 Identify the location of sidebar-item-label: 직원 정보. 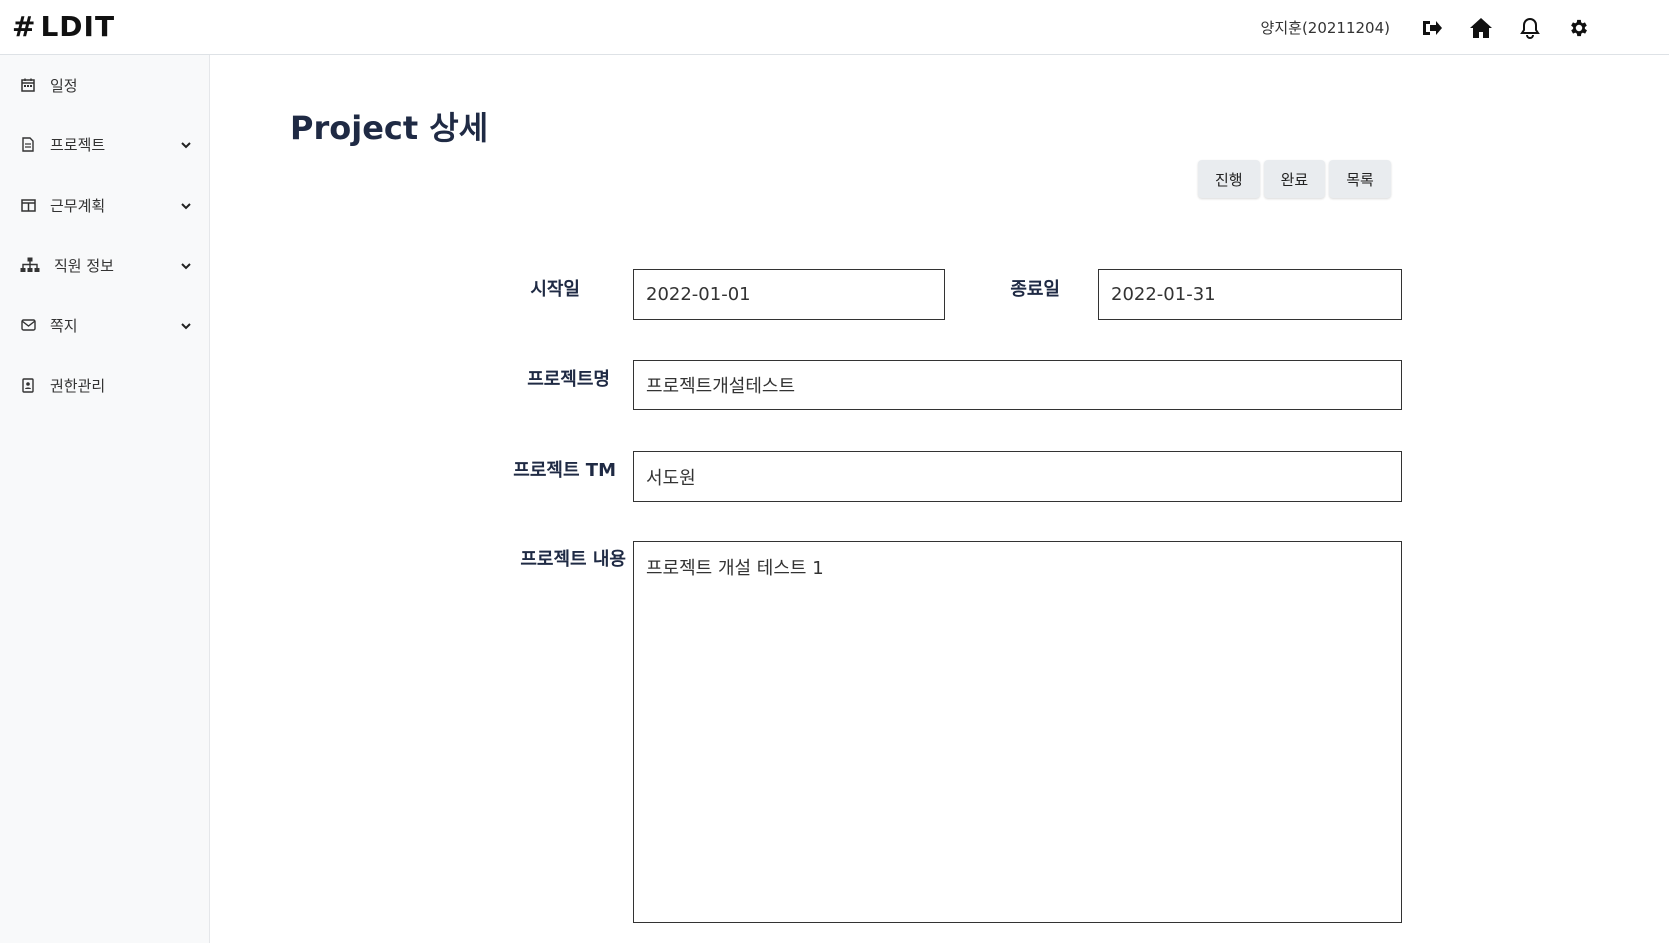
(84, 265).